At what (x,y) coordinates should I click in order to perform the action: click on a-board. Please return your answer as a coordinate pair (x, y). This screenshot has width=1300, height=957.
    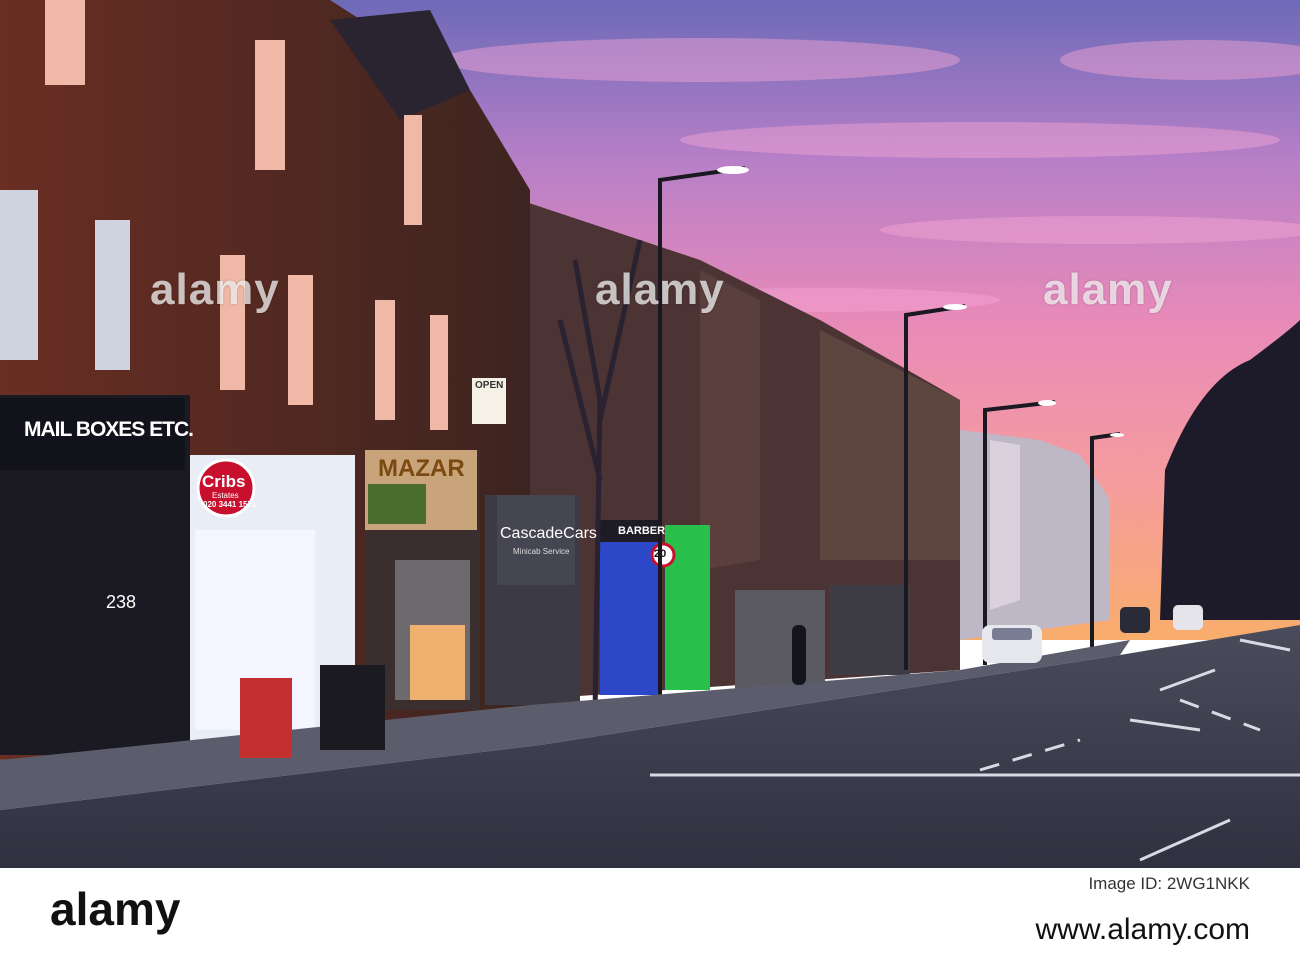
    Looking at the image, I should click on (266, 718).